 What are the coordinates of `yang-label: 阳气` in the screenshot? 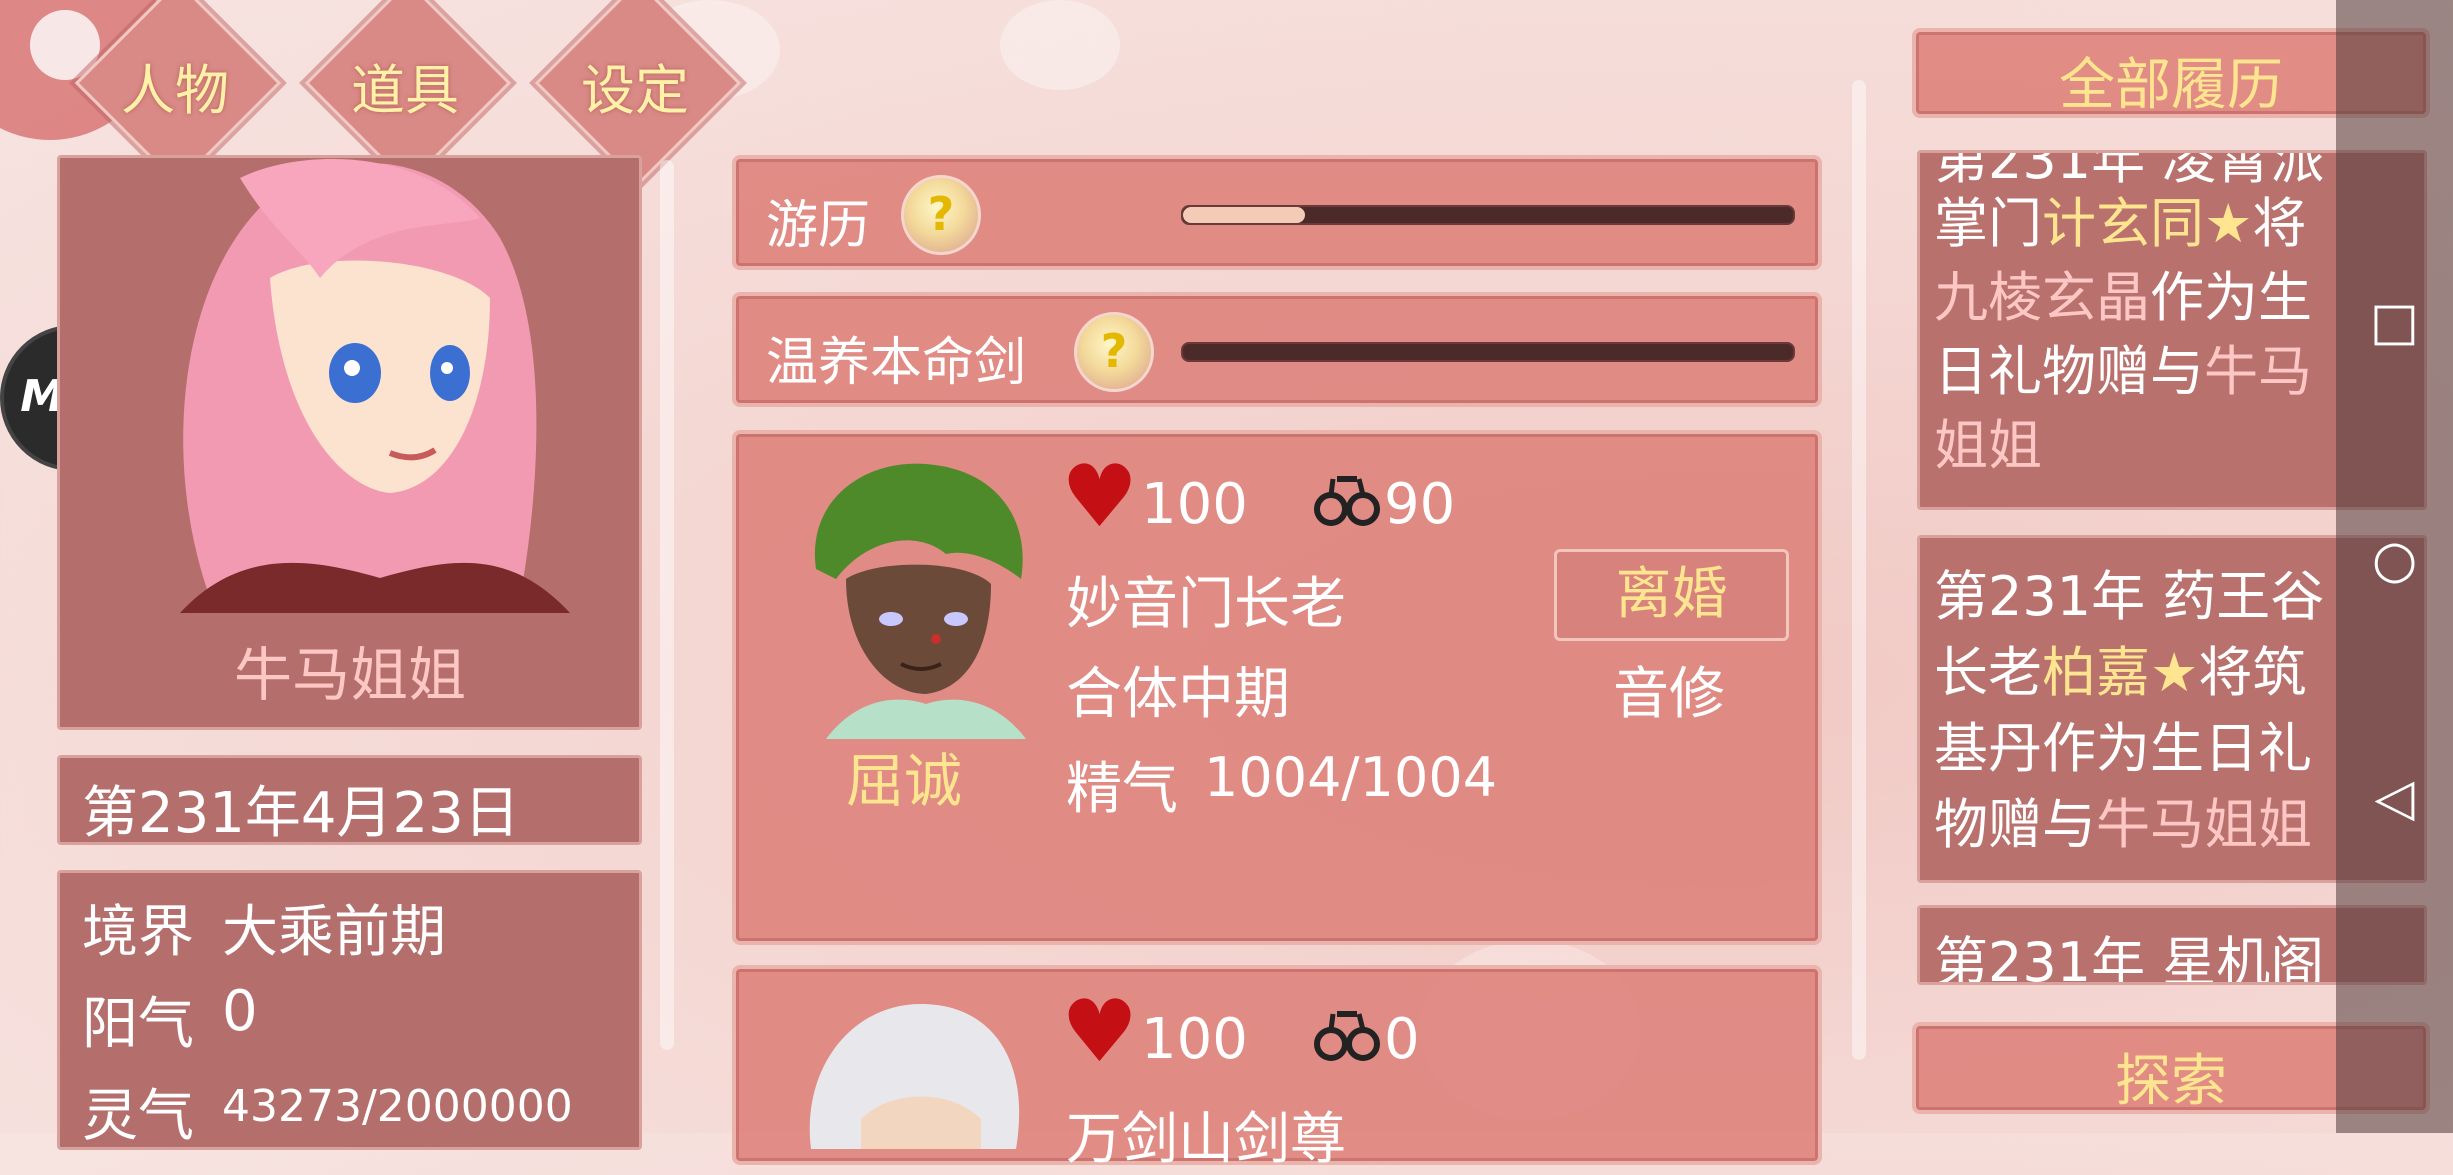 It's located at (138, 1024).